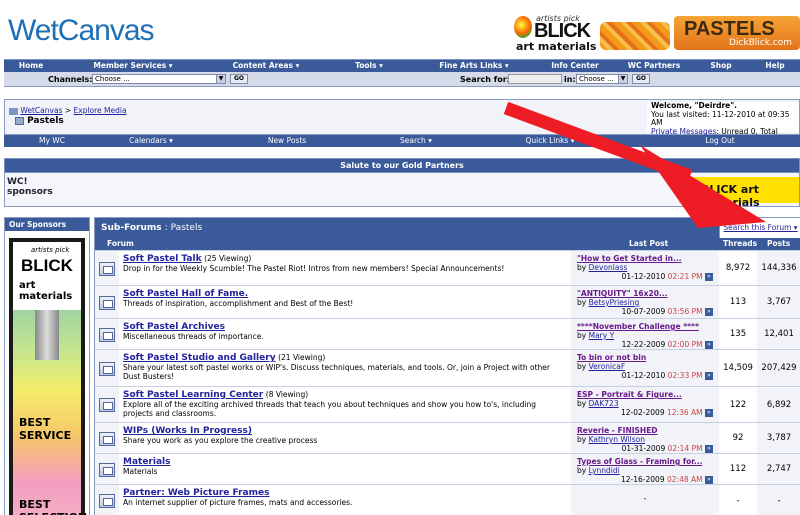 The image size is (800, 515). Describe the element at coordinates (778, 500) in the screenshot. I see `posts-count: -` at that location.